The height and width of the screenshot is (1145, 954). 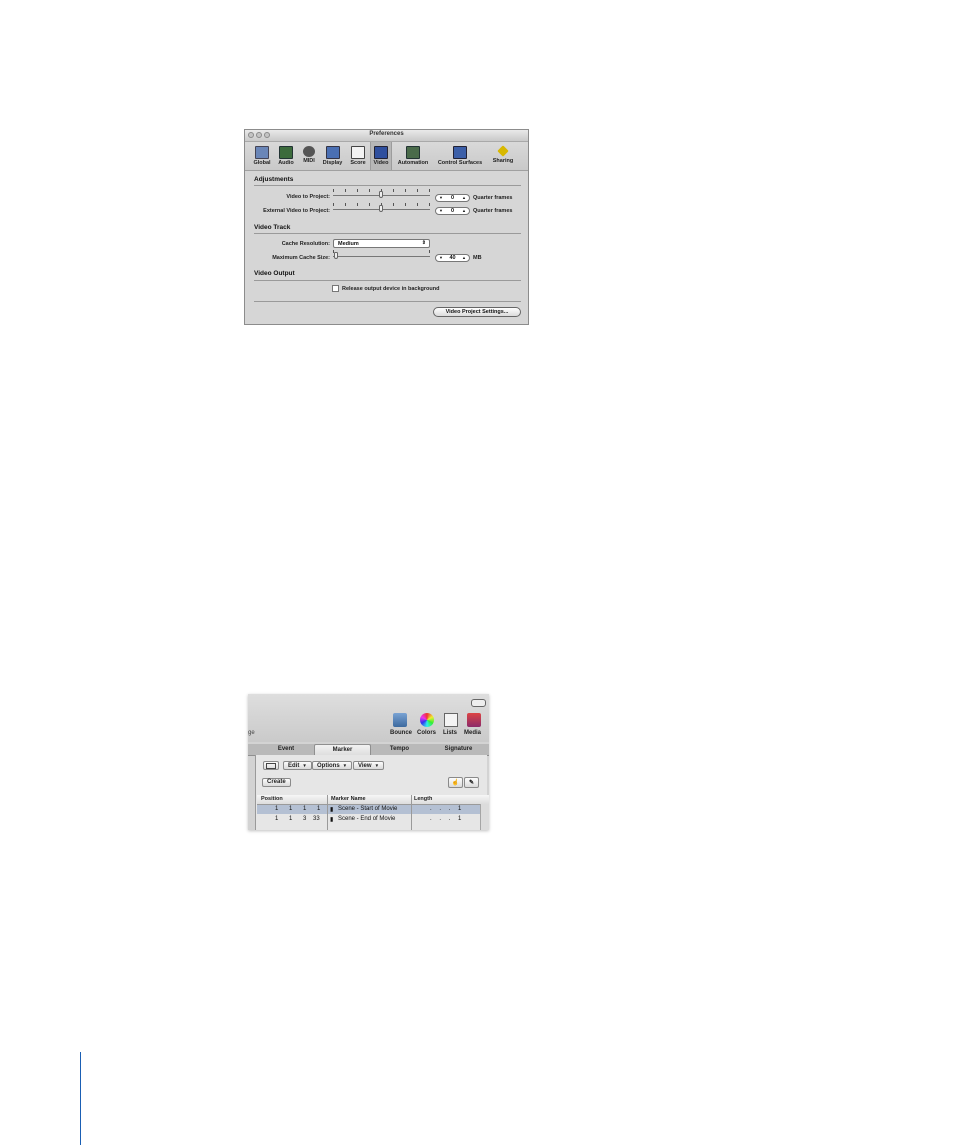 I want to click on link-icon, so click(x=271, y=766).